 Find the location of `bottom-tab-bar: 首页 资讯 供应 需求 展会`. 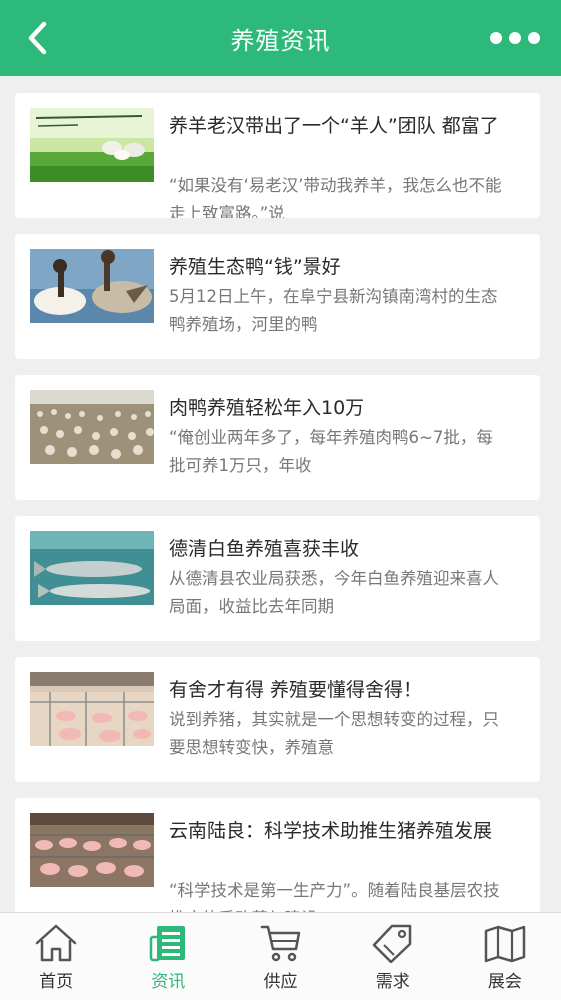

bottom-tab-bar: 首页 资讯 供应 需求 展会 is located at coordinates (280, 956).